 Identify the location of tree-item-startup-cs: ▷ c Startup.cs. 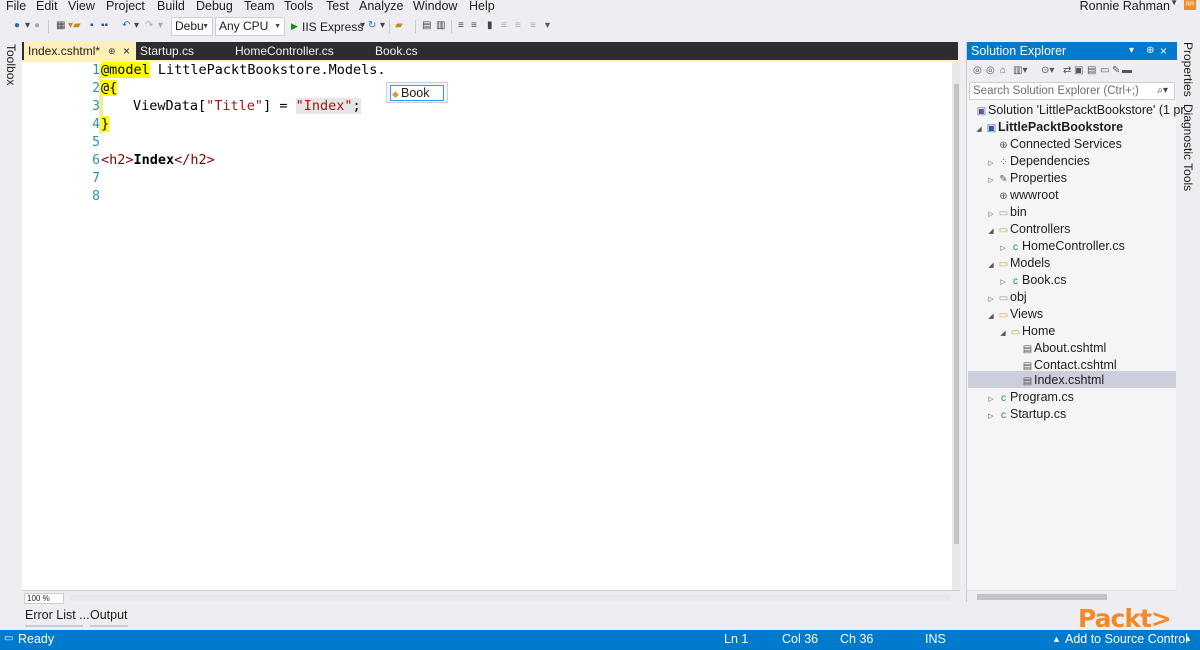
(1025, 414).